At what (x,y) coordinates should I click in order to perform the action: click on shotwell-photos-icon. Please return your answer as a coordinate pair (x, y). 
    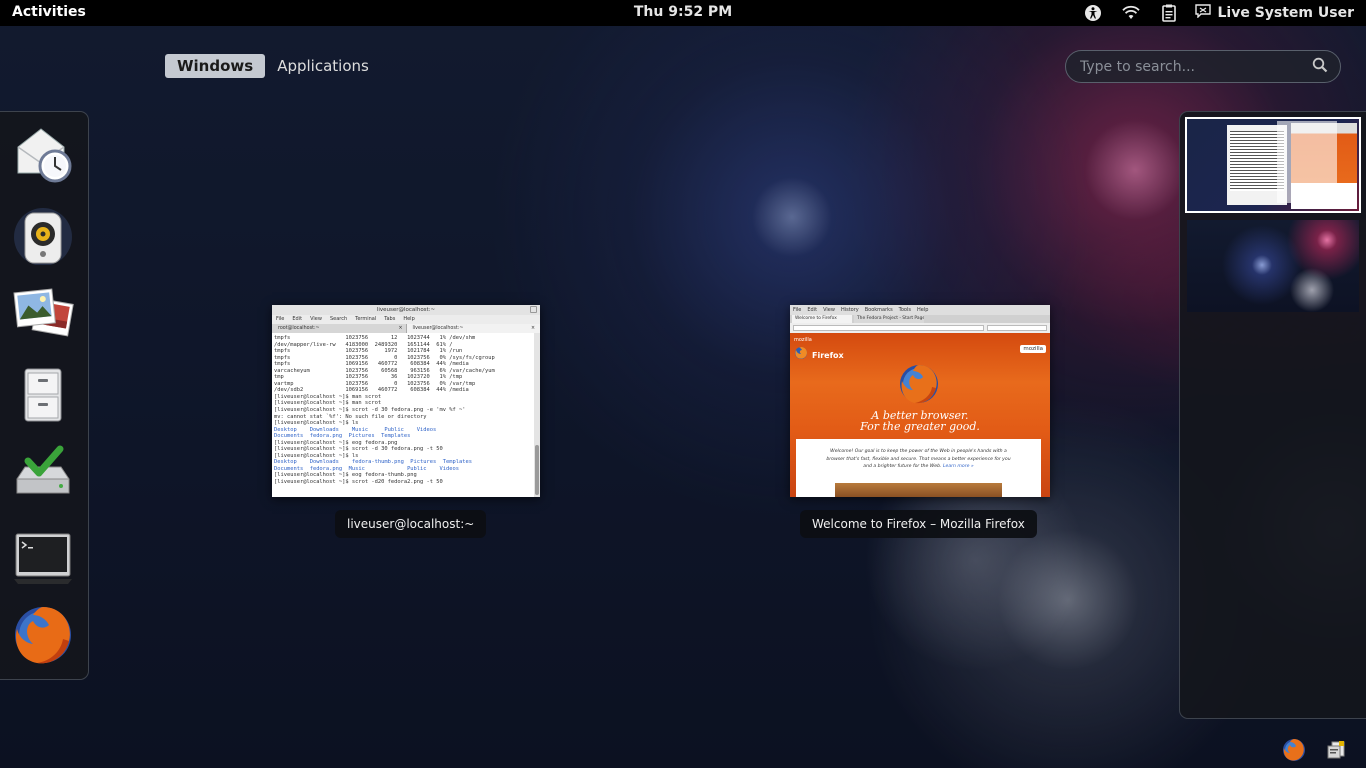
    Looking at the image, I should click on (43, 314).